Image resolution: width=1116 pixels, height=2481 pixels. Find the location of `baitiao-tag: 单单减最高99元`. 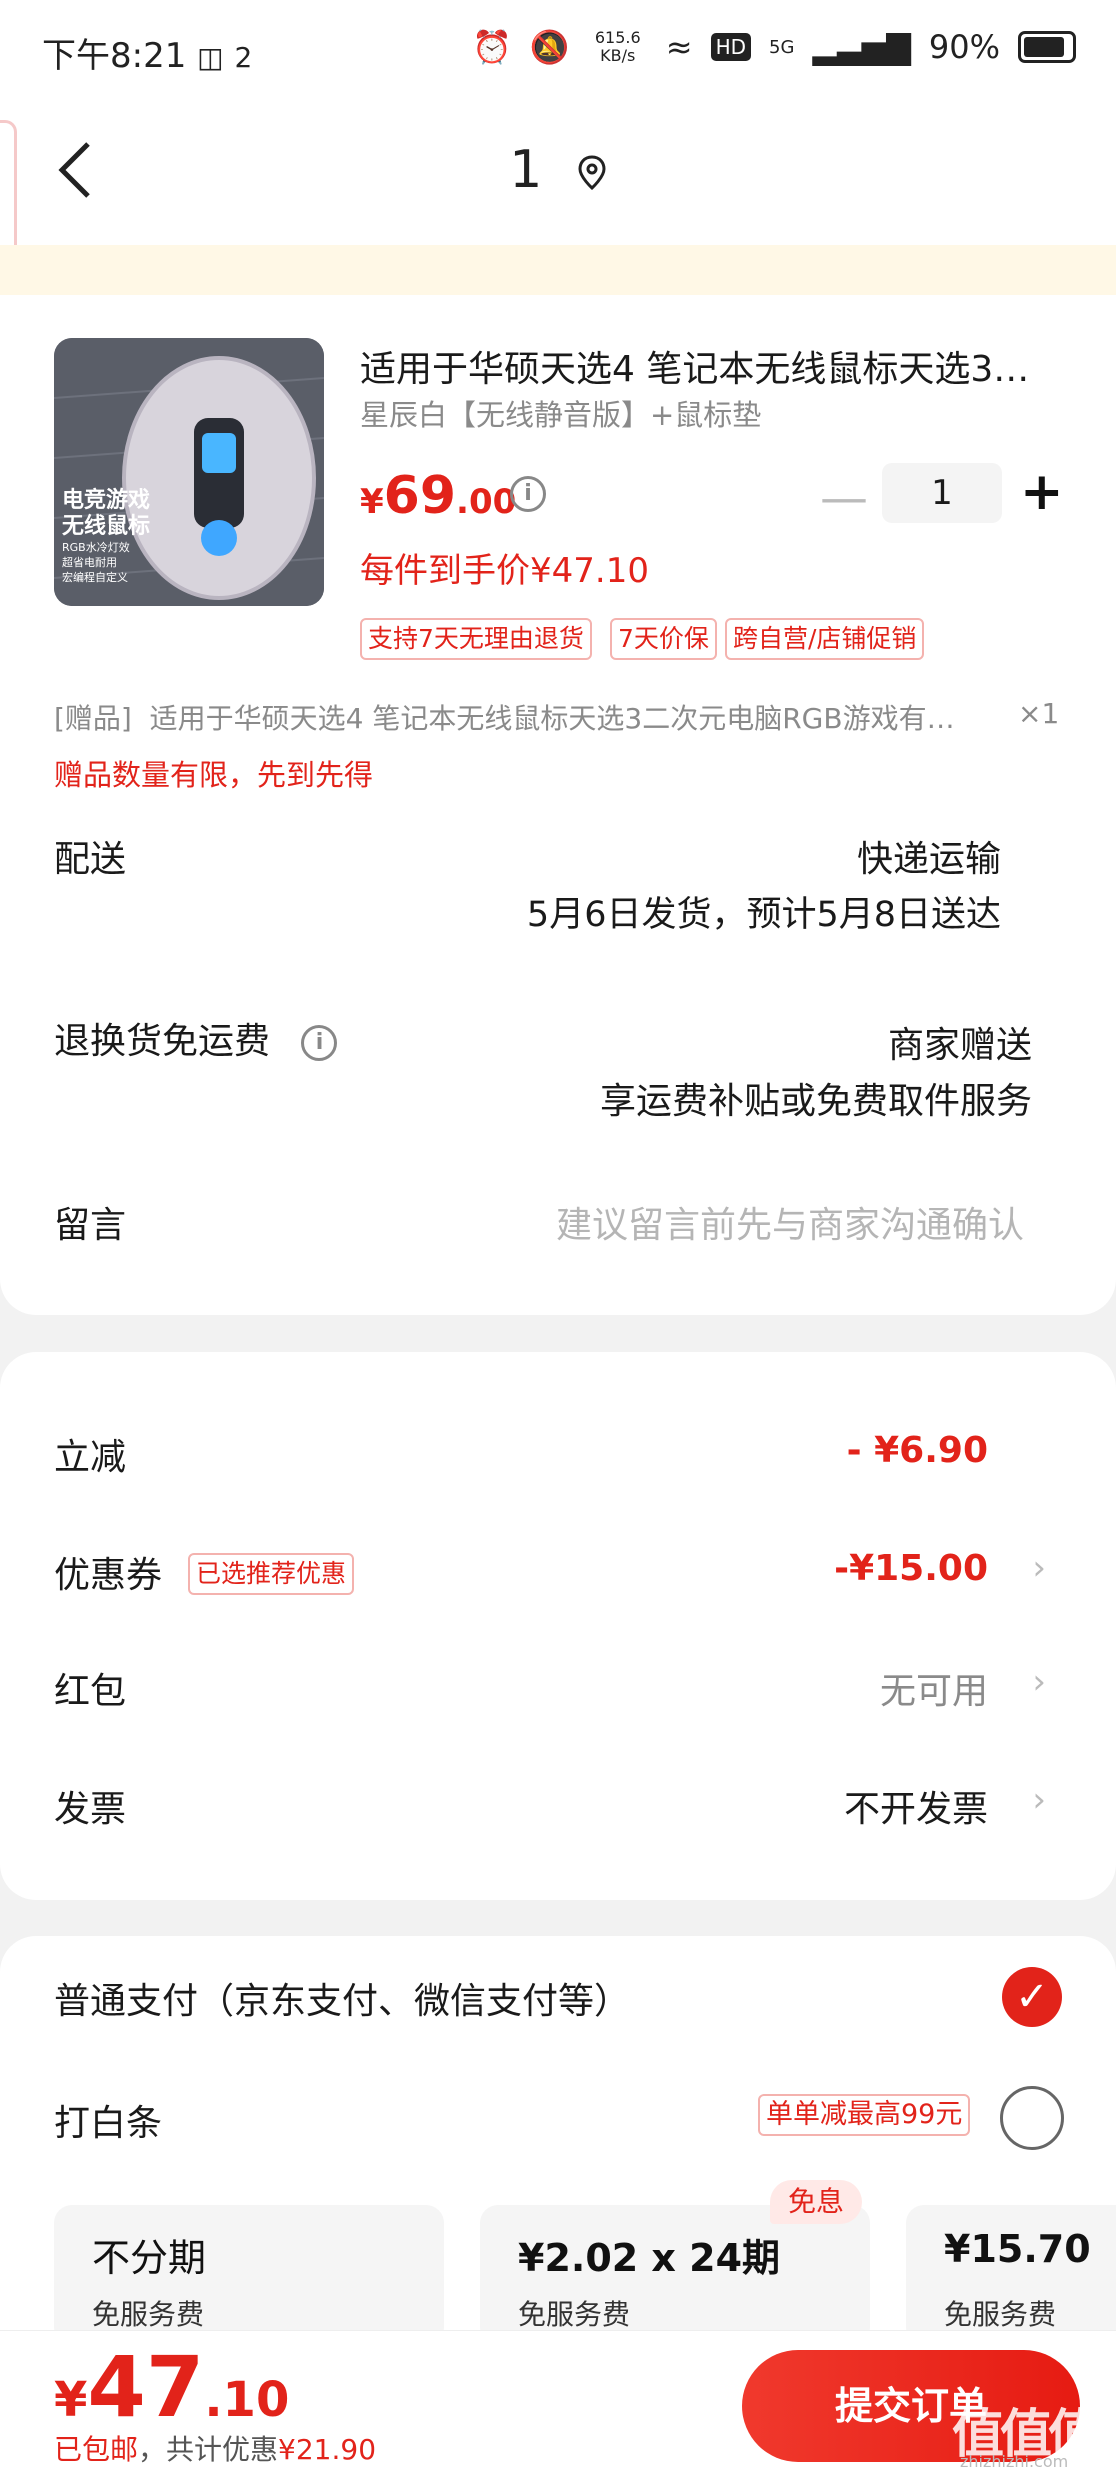

baitiao-tag: 单单减最高99元 is located at coordinates (864, 2115).